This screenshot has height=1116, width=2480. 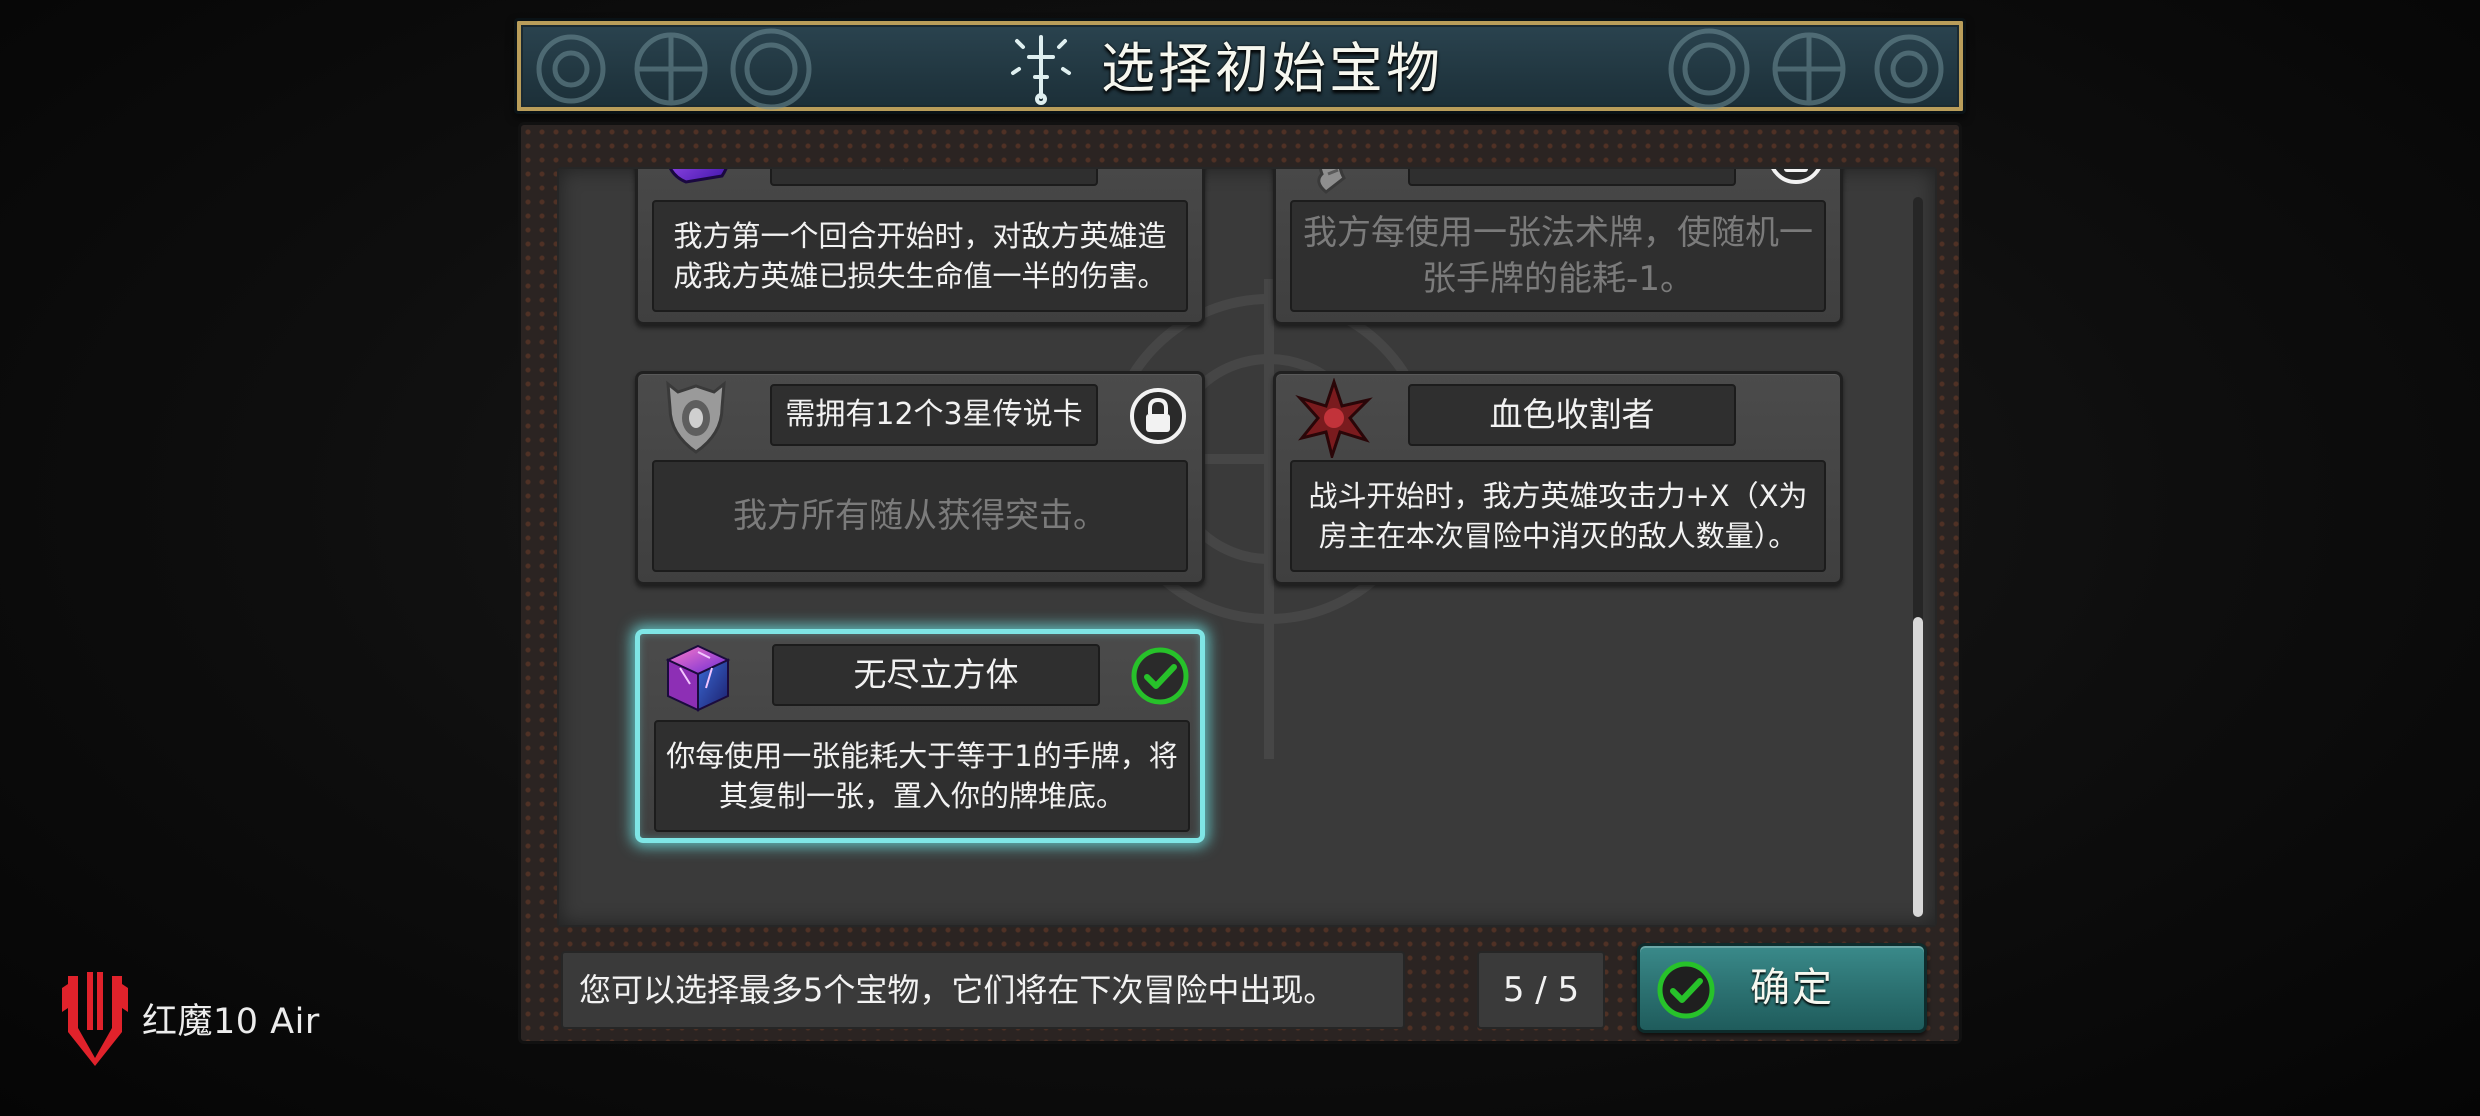 I want to click on card-title: 魂灵契约, so click(x=934, y=177).